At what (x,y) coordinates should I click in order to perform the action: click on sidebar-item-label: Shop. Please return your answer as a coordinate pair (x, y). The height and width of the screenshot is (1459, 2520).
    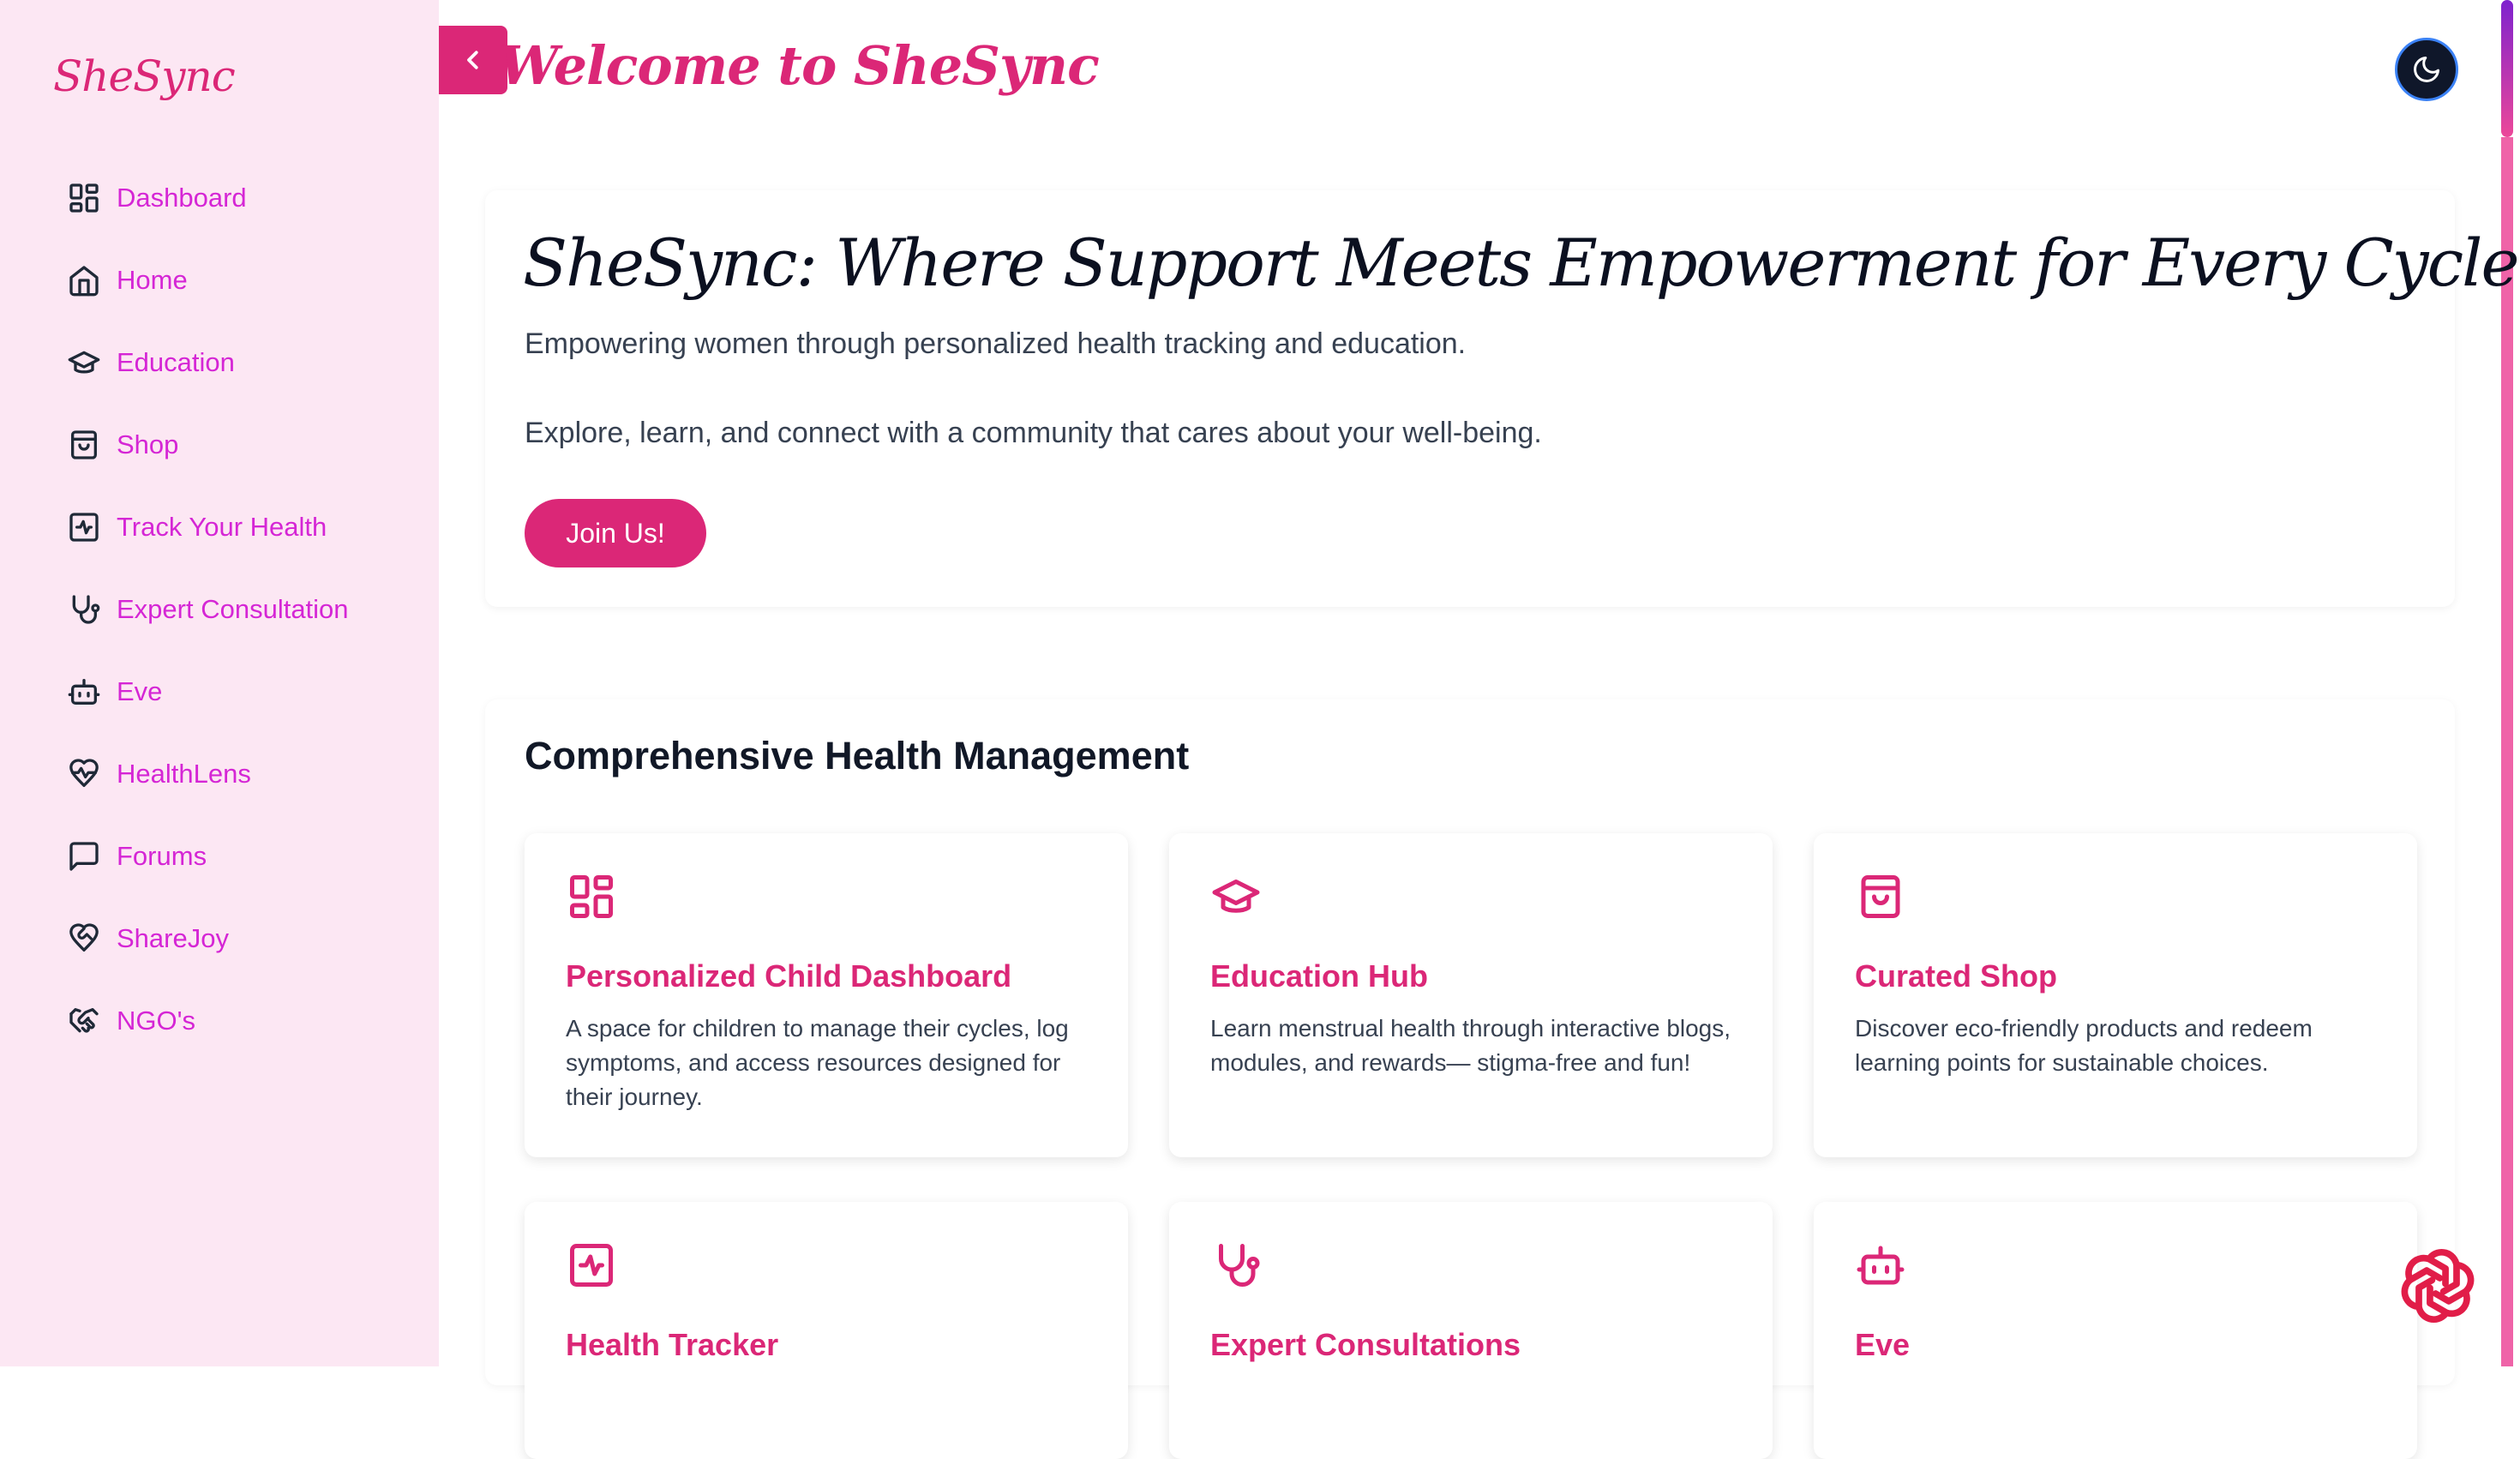
    Looking at the image, I should click on (148, 444).